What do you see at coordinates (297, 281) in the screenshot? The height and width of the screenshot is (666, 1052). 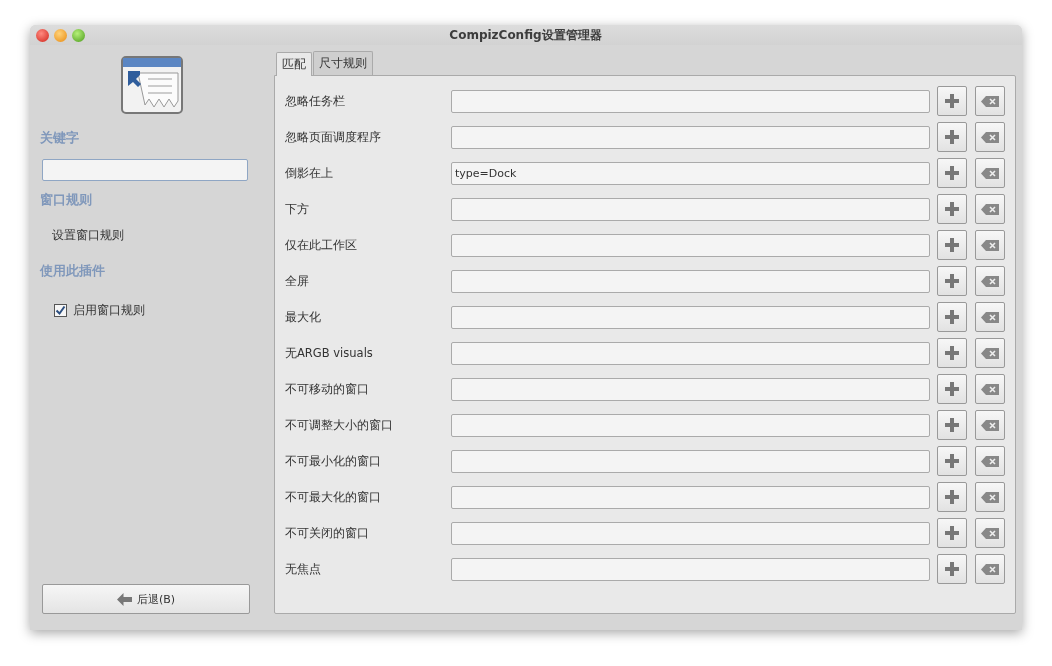 I see `field-label: 全屏` at bounding box center [297, 281].